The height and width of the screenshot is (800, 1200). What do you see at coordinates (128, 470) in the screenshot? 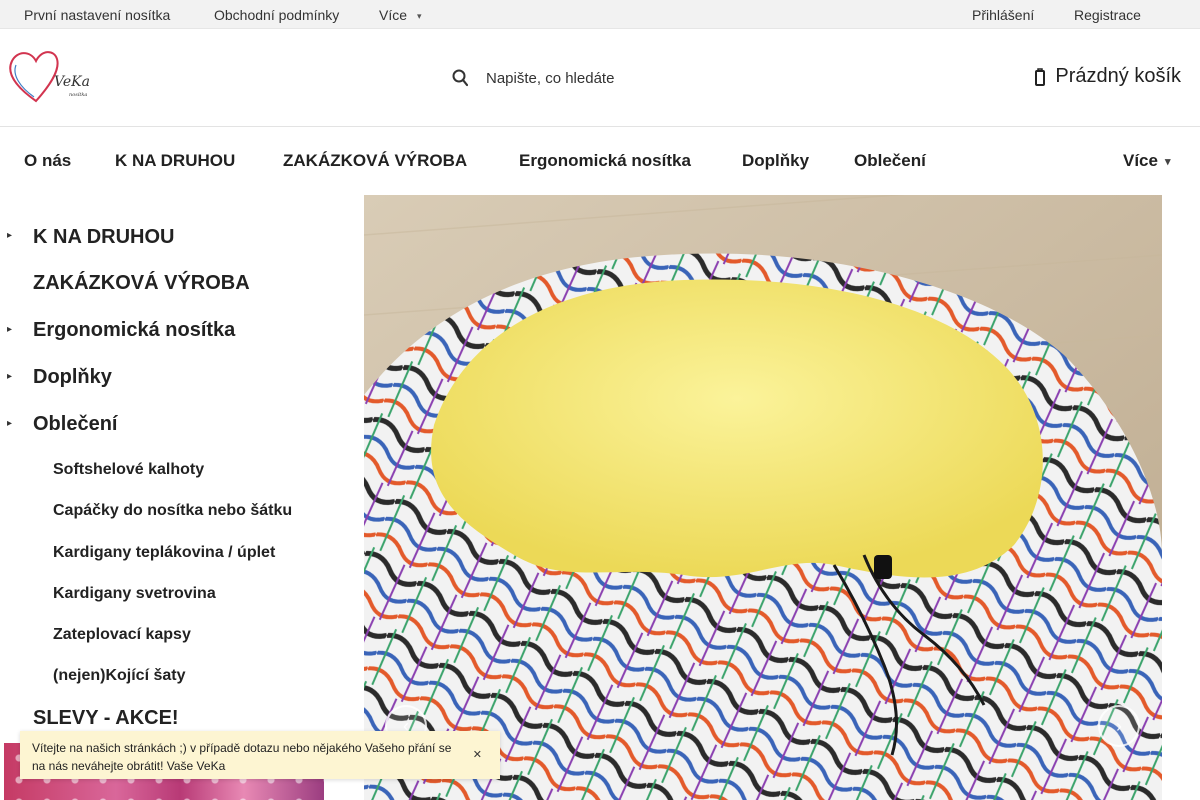
I see `sidebar-subitem-softshell-pants: Softshelové kalhoty` at bounding box center [128, 470].